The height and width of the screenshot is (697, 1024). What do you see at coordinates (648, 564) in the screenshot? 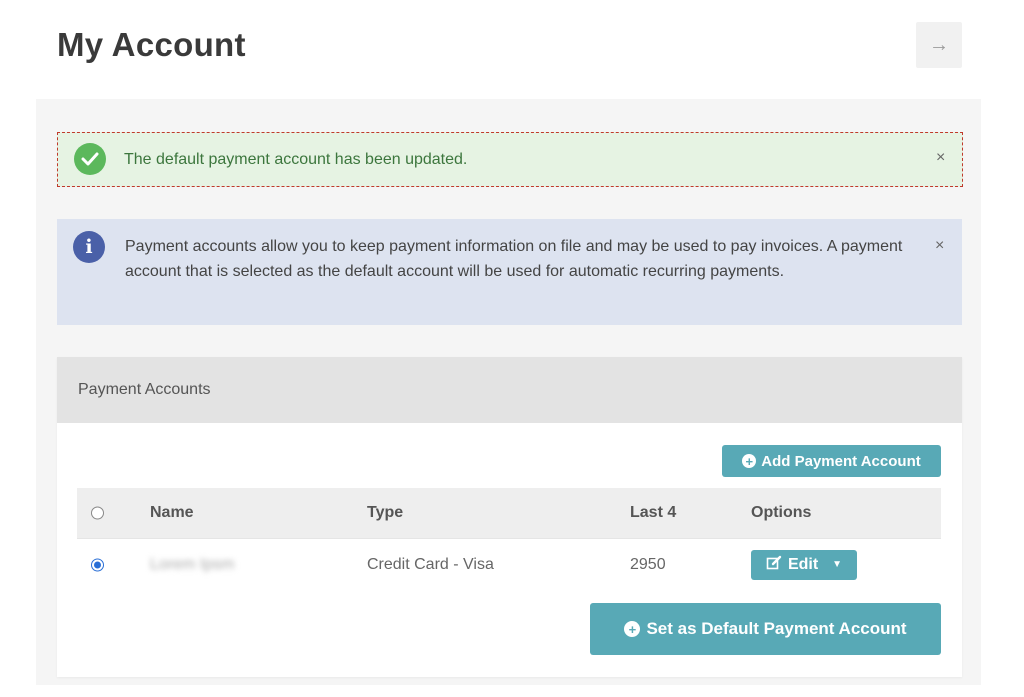
I see `account-last4: 2950` at bounding box center [648, 564].